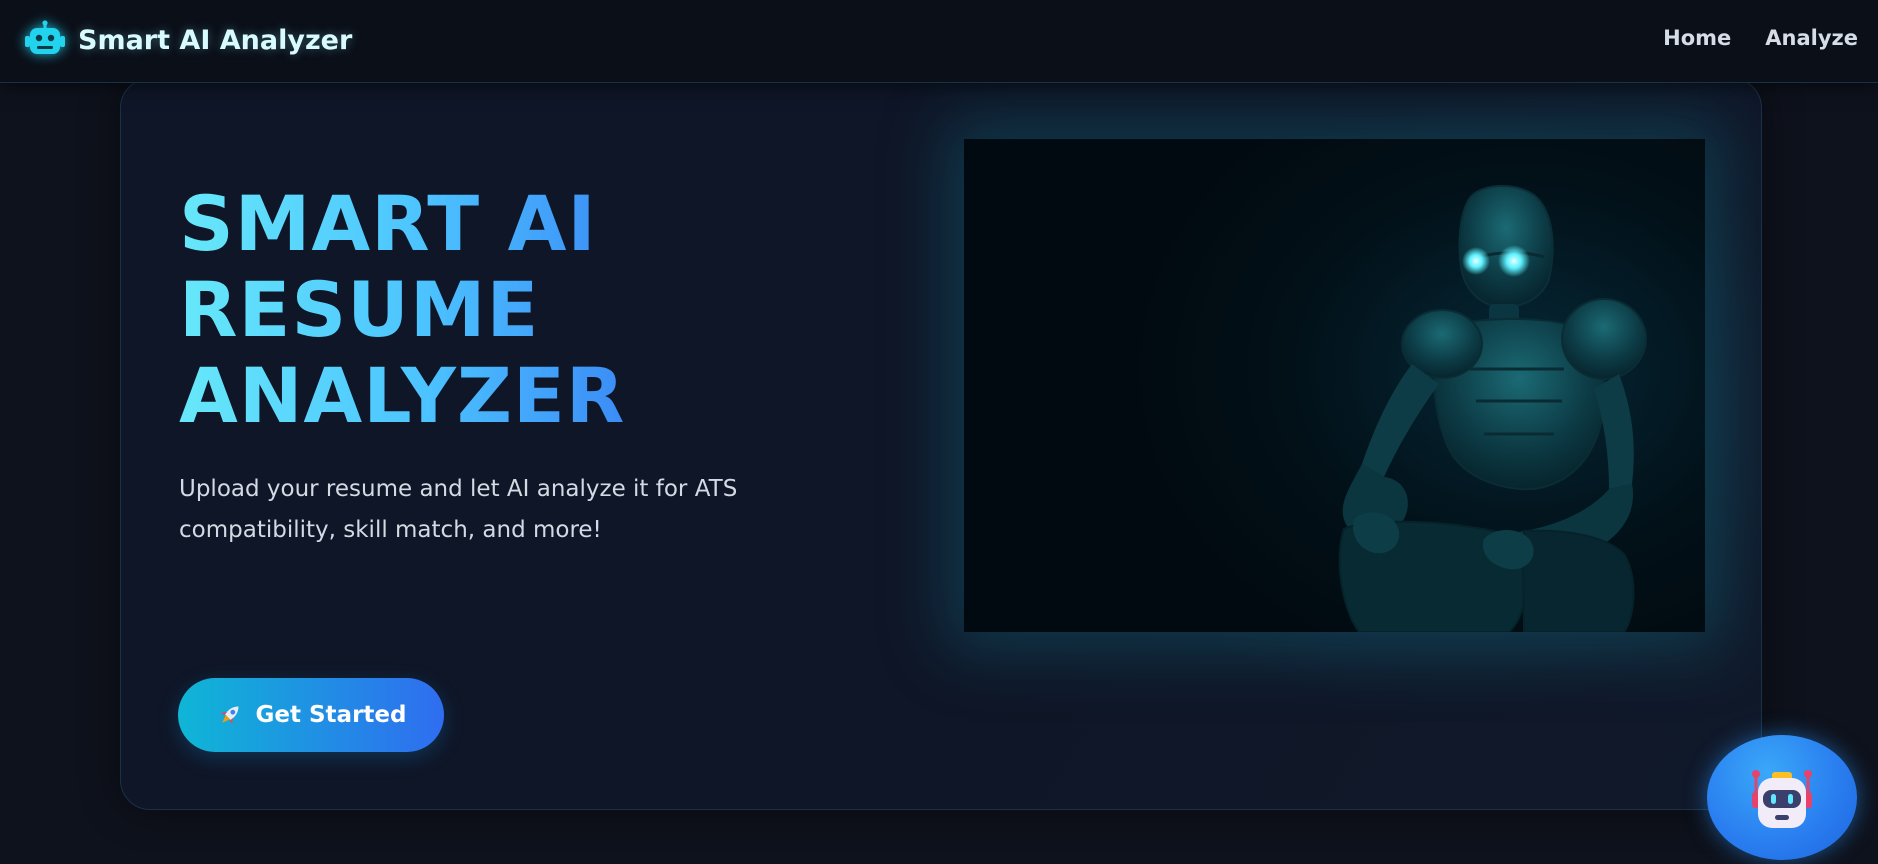 The width and height of the screenshot is (1878, 864). Describe the element at coordinates (1697, 38) in the screenshot. I see `nav-link-home: Home` at that location.